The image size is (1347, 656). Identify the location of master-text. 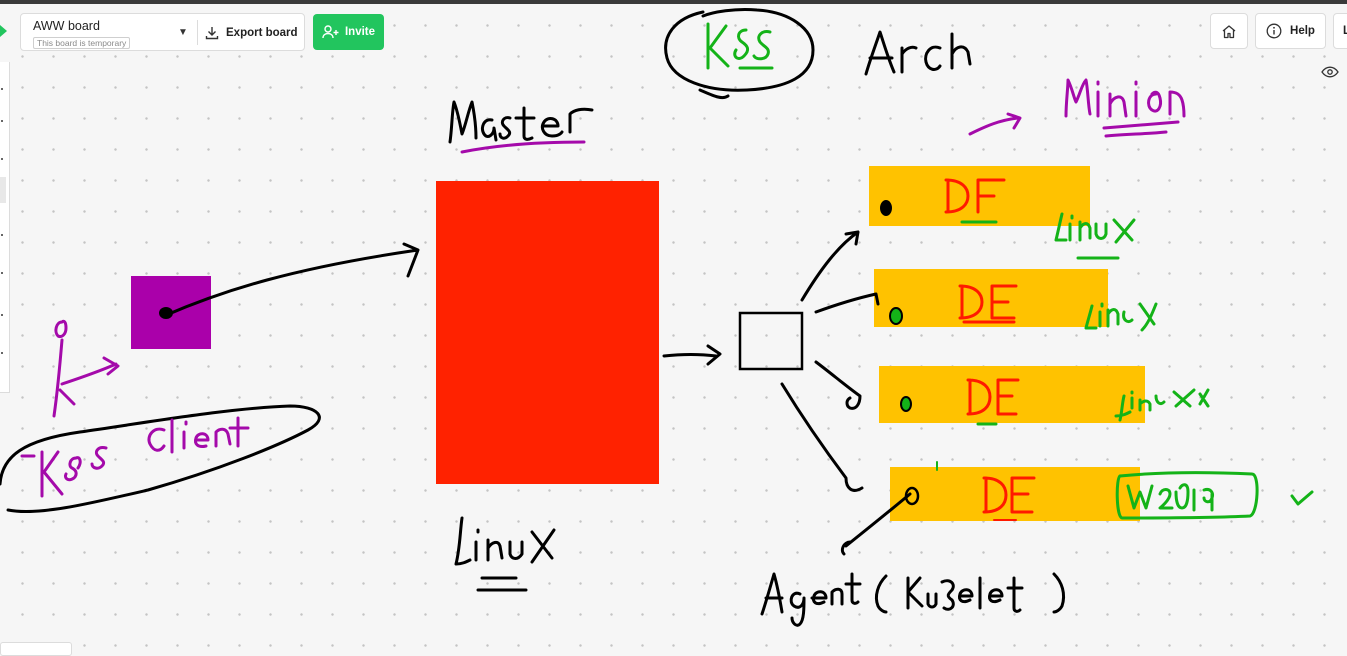
(521, 122).